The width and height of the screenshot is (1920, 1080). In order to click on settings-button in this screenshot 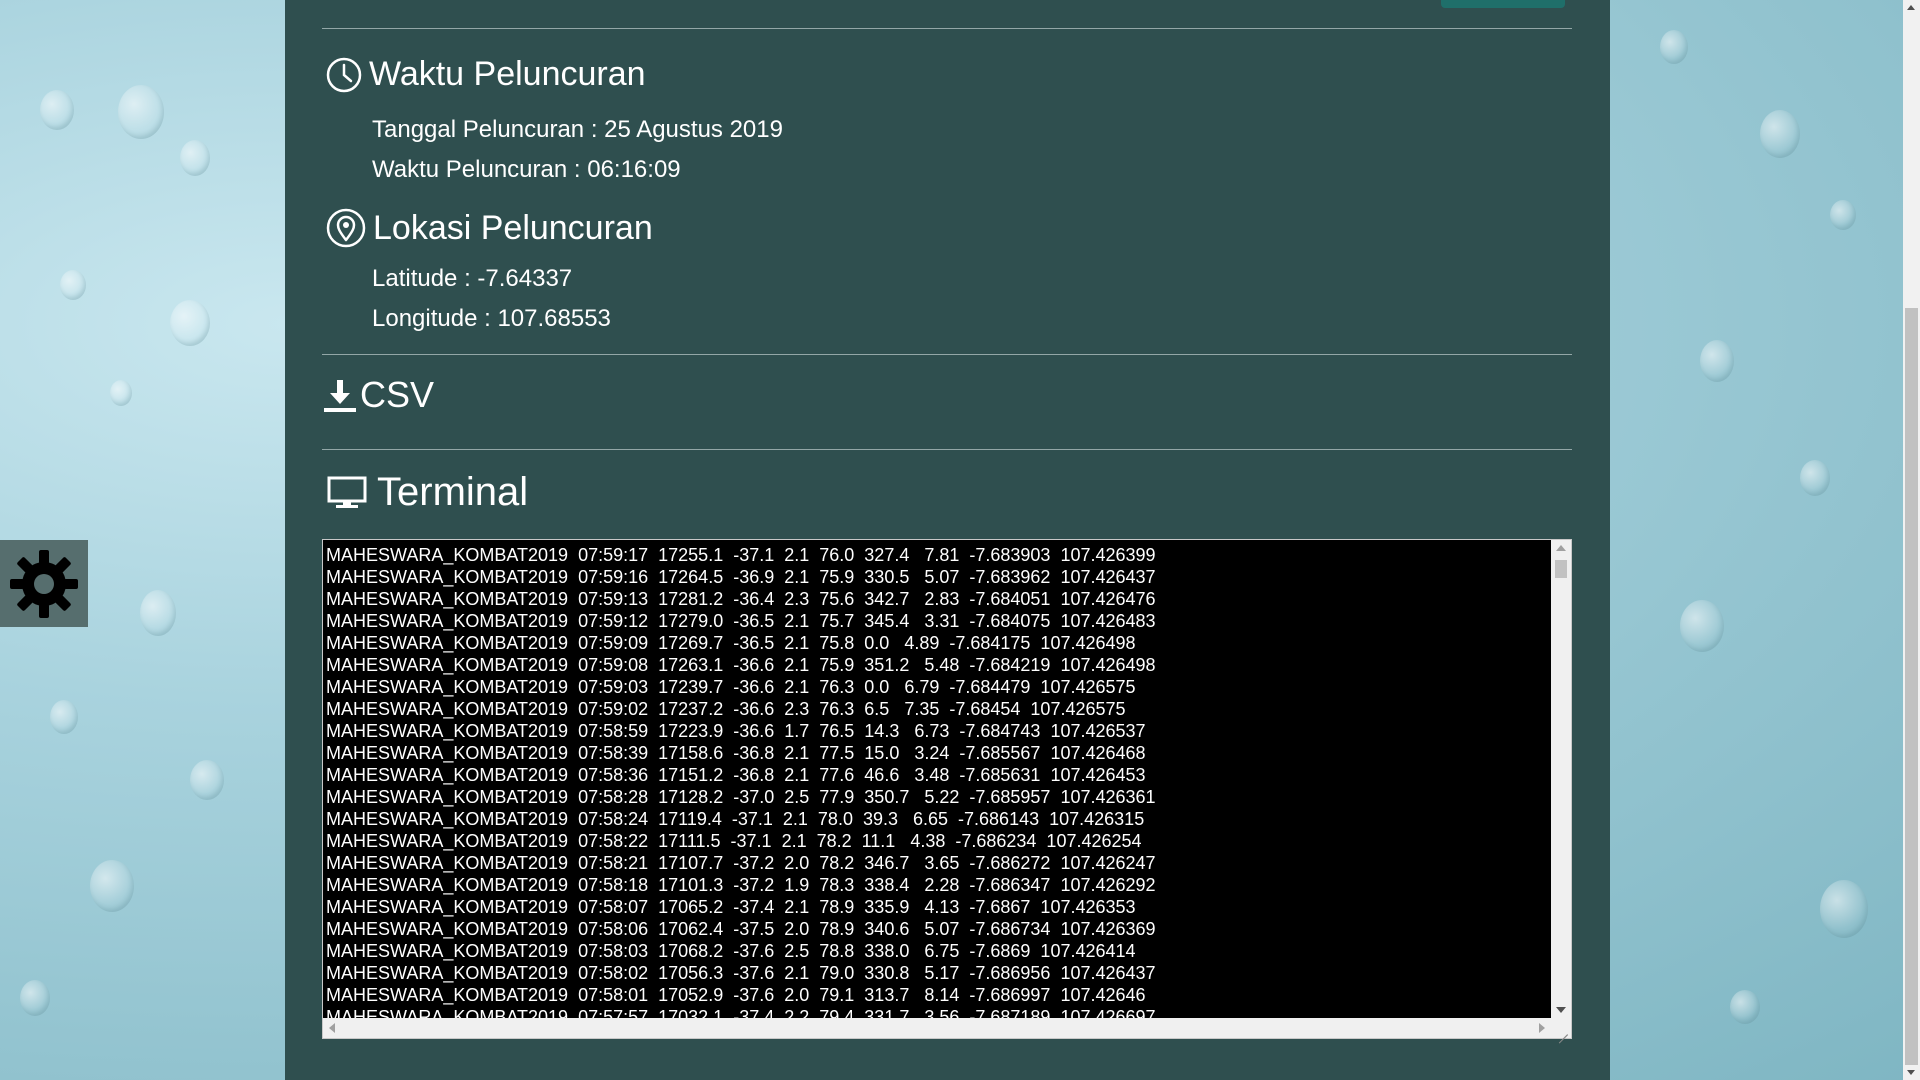, I will do `click(44, 583)`.